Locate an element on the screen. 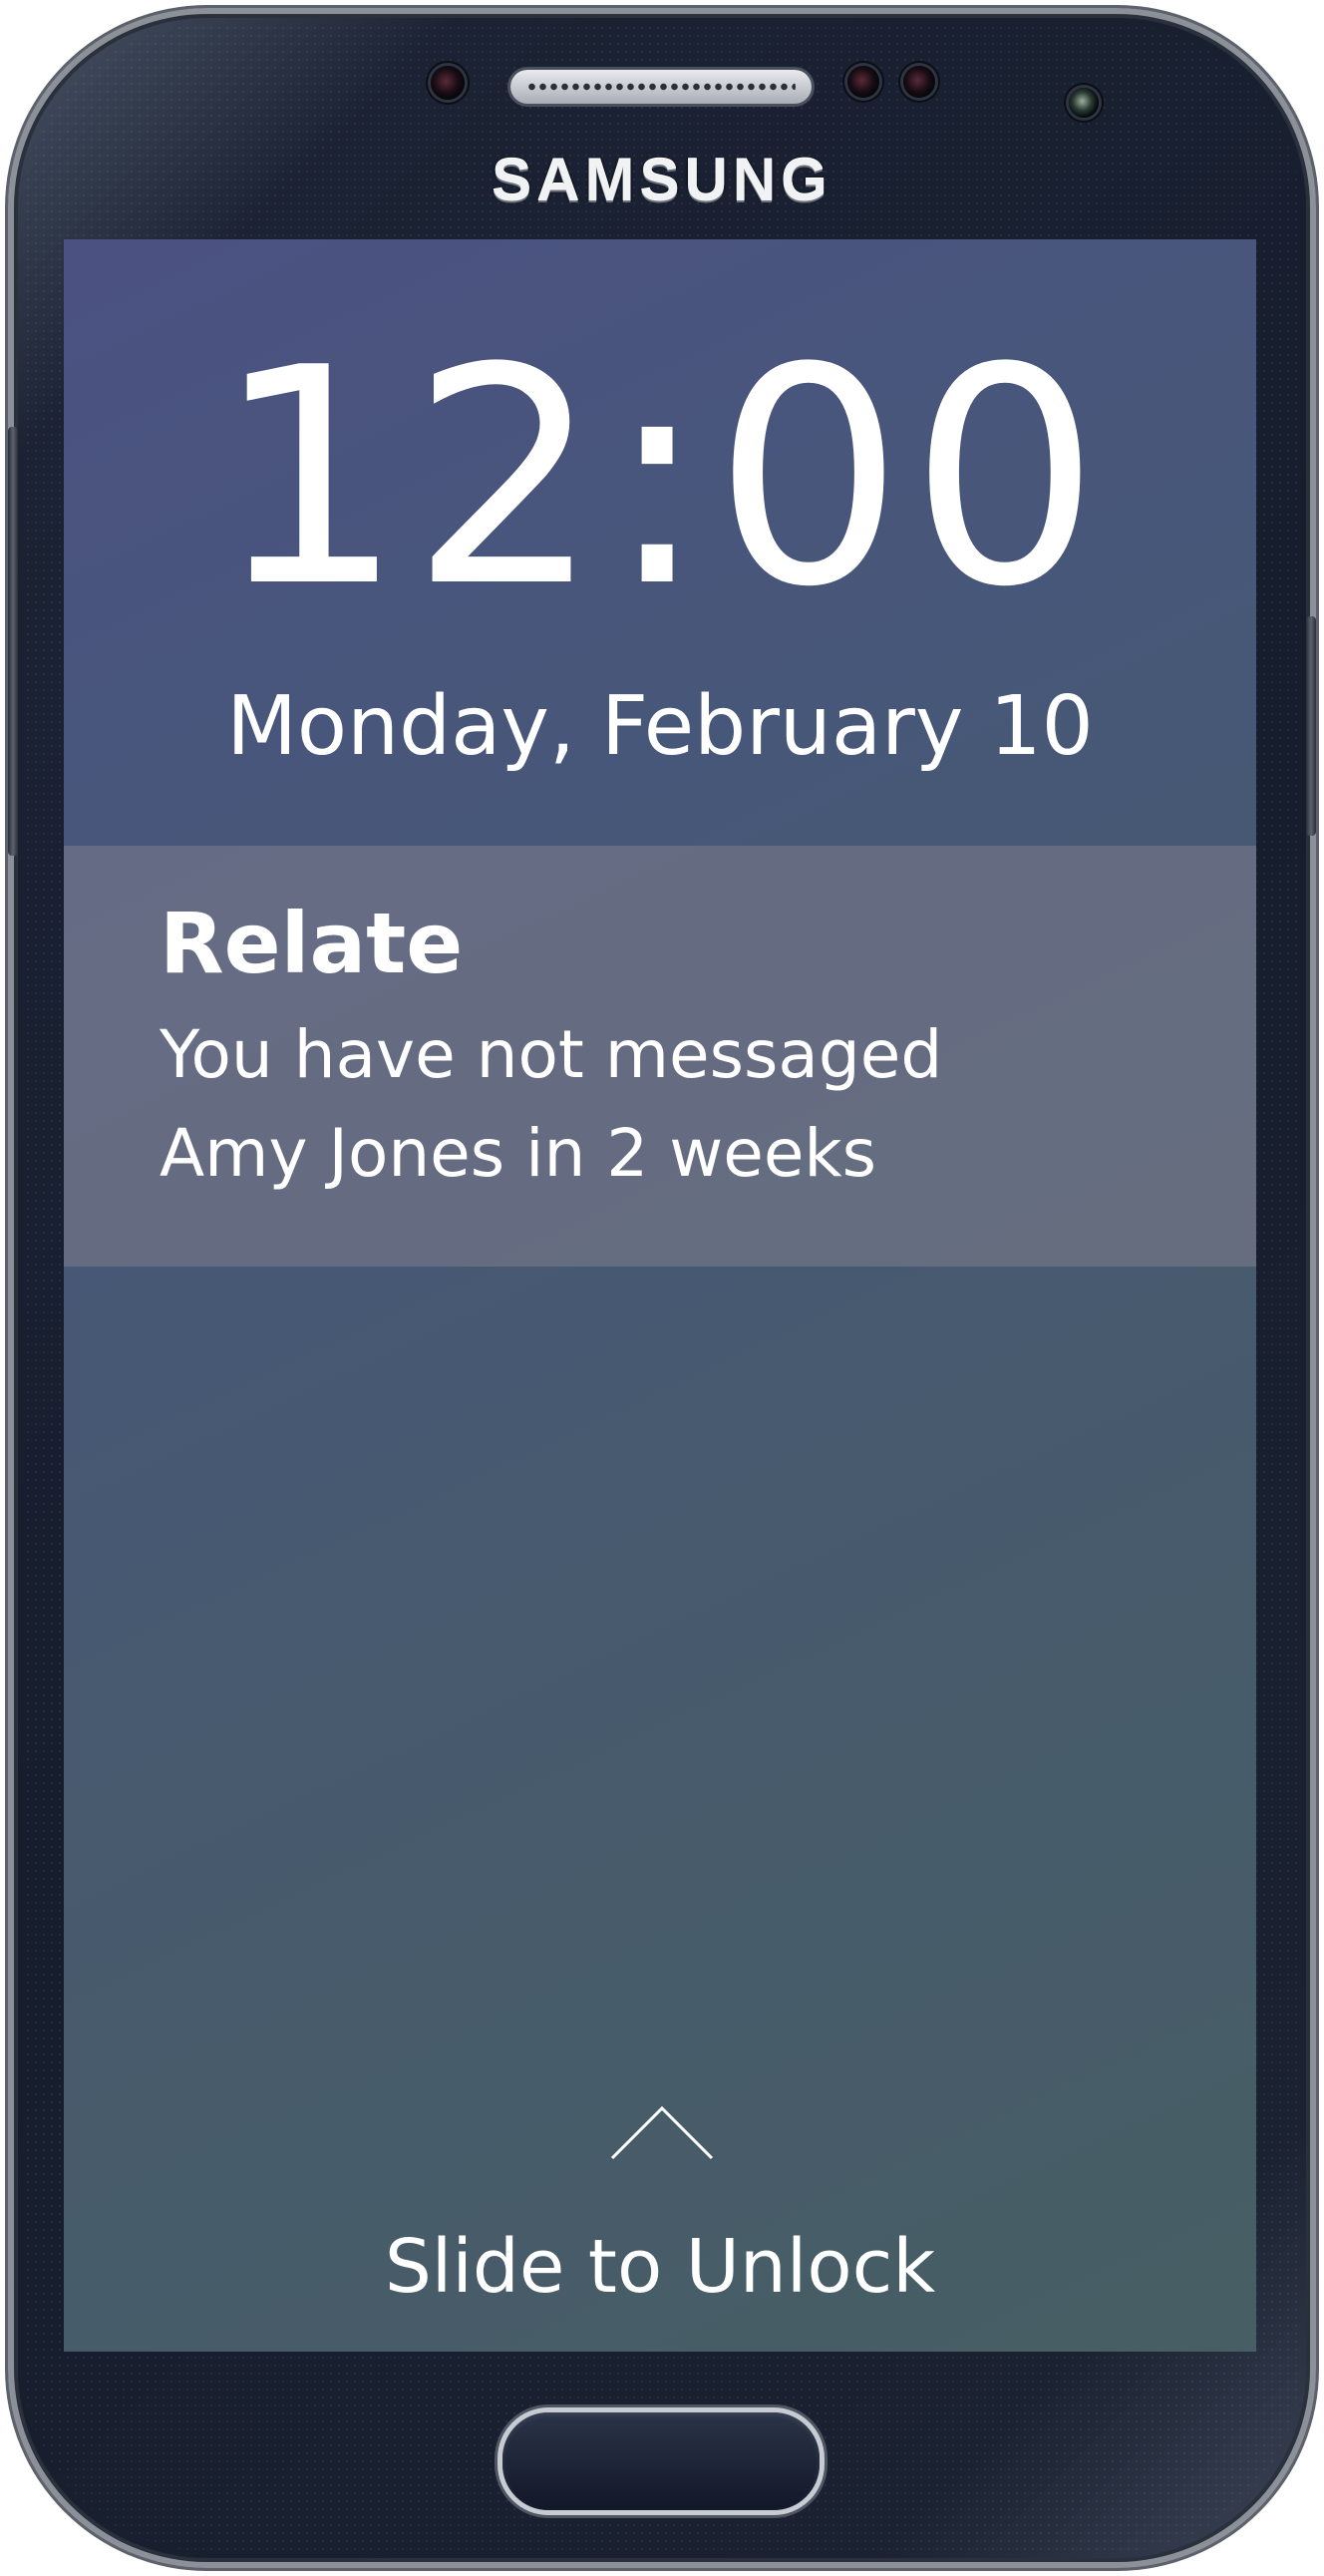  proximity-sensor-icon is located at coordinates (448, 83).